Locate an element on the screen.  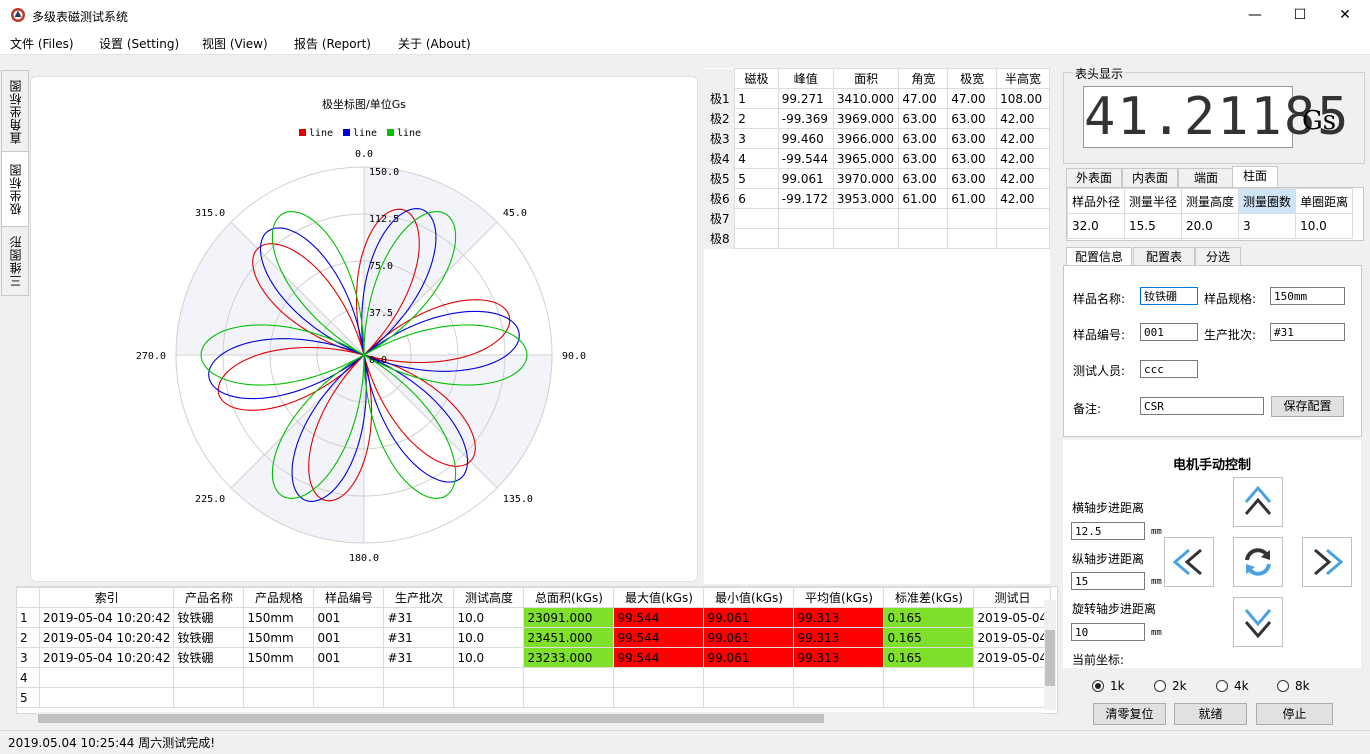
tab-sorting: 分选 is located at coordinates (1218, 257).